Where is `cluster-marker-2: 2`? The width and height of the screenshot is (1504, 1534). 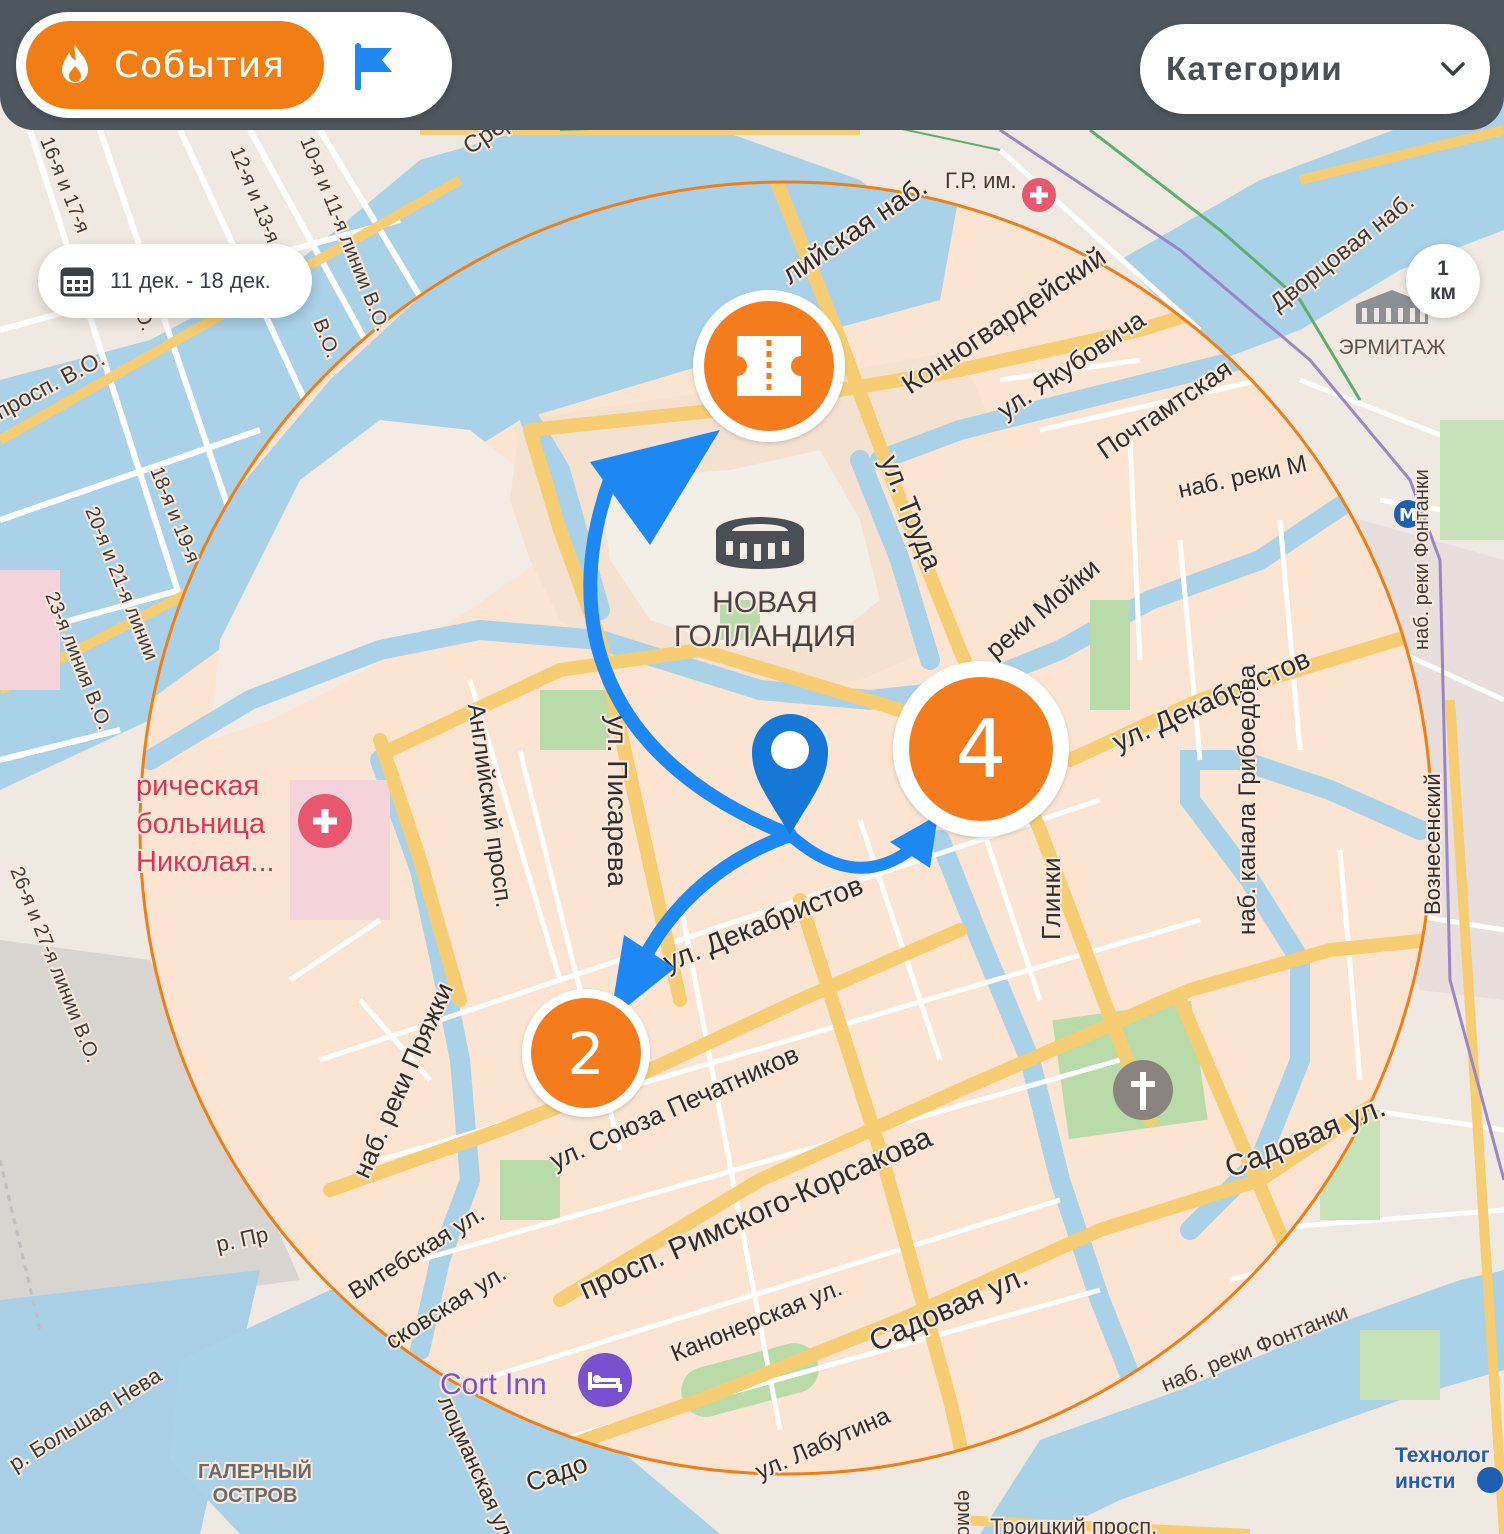 cluster-marker-2: 2 is located at coordinates (586, 1053).